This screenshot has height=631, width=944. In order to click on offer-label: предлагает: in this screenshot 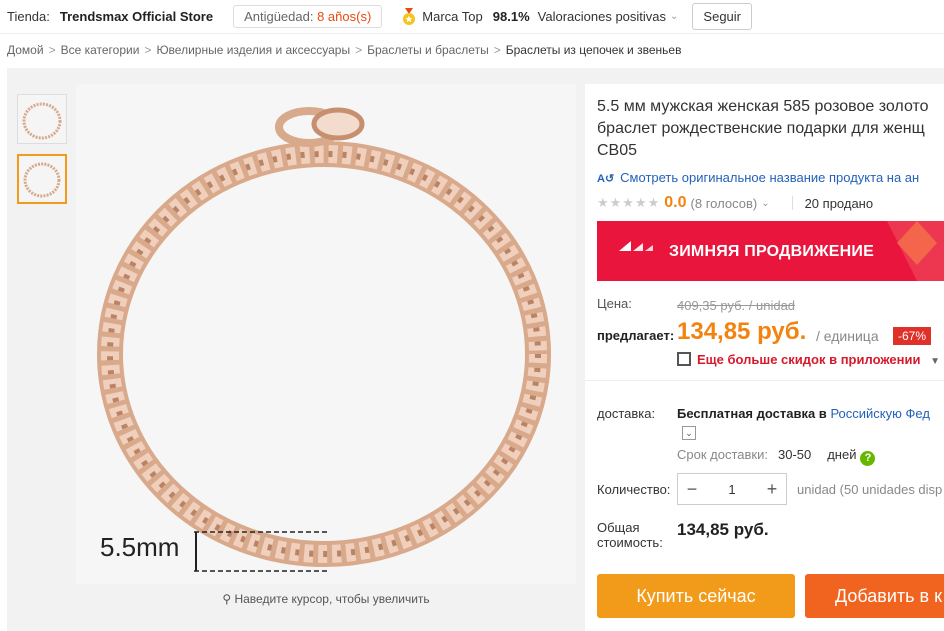, I will do `click(636, 335)`.